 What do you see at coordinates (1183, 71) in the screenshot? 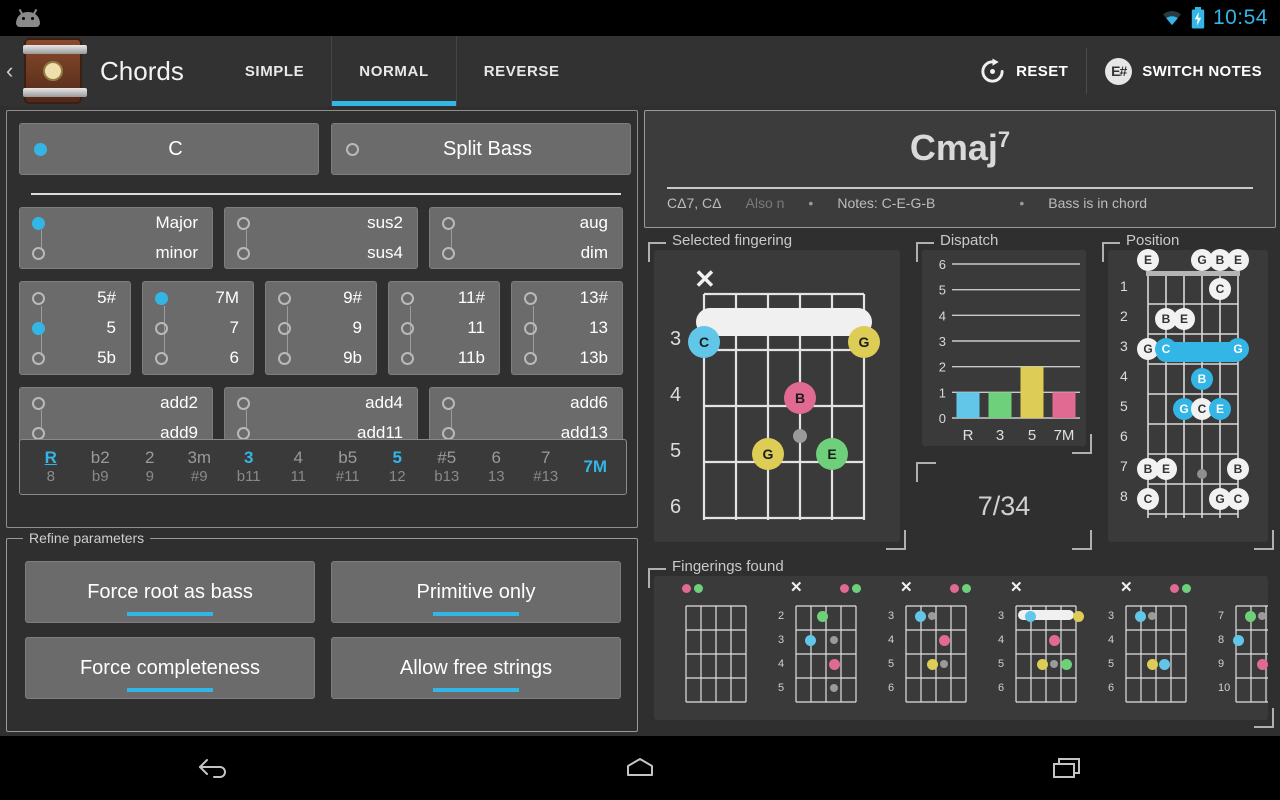
I see `switch-notes-button: E# SWITCH NOTES` at bounding box center [1183, 71].